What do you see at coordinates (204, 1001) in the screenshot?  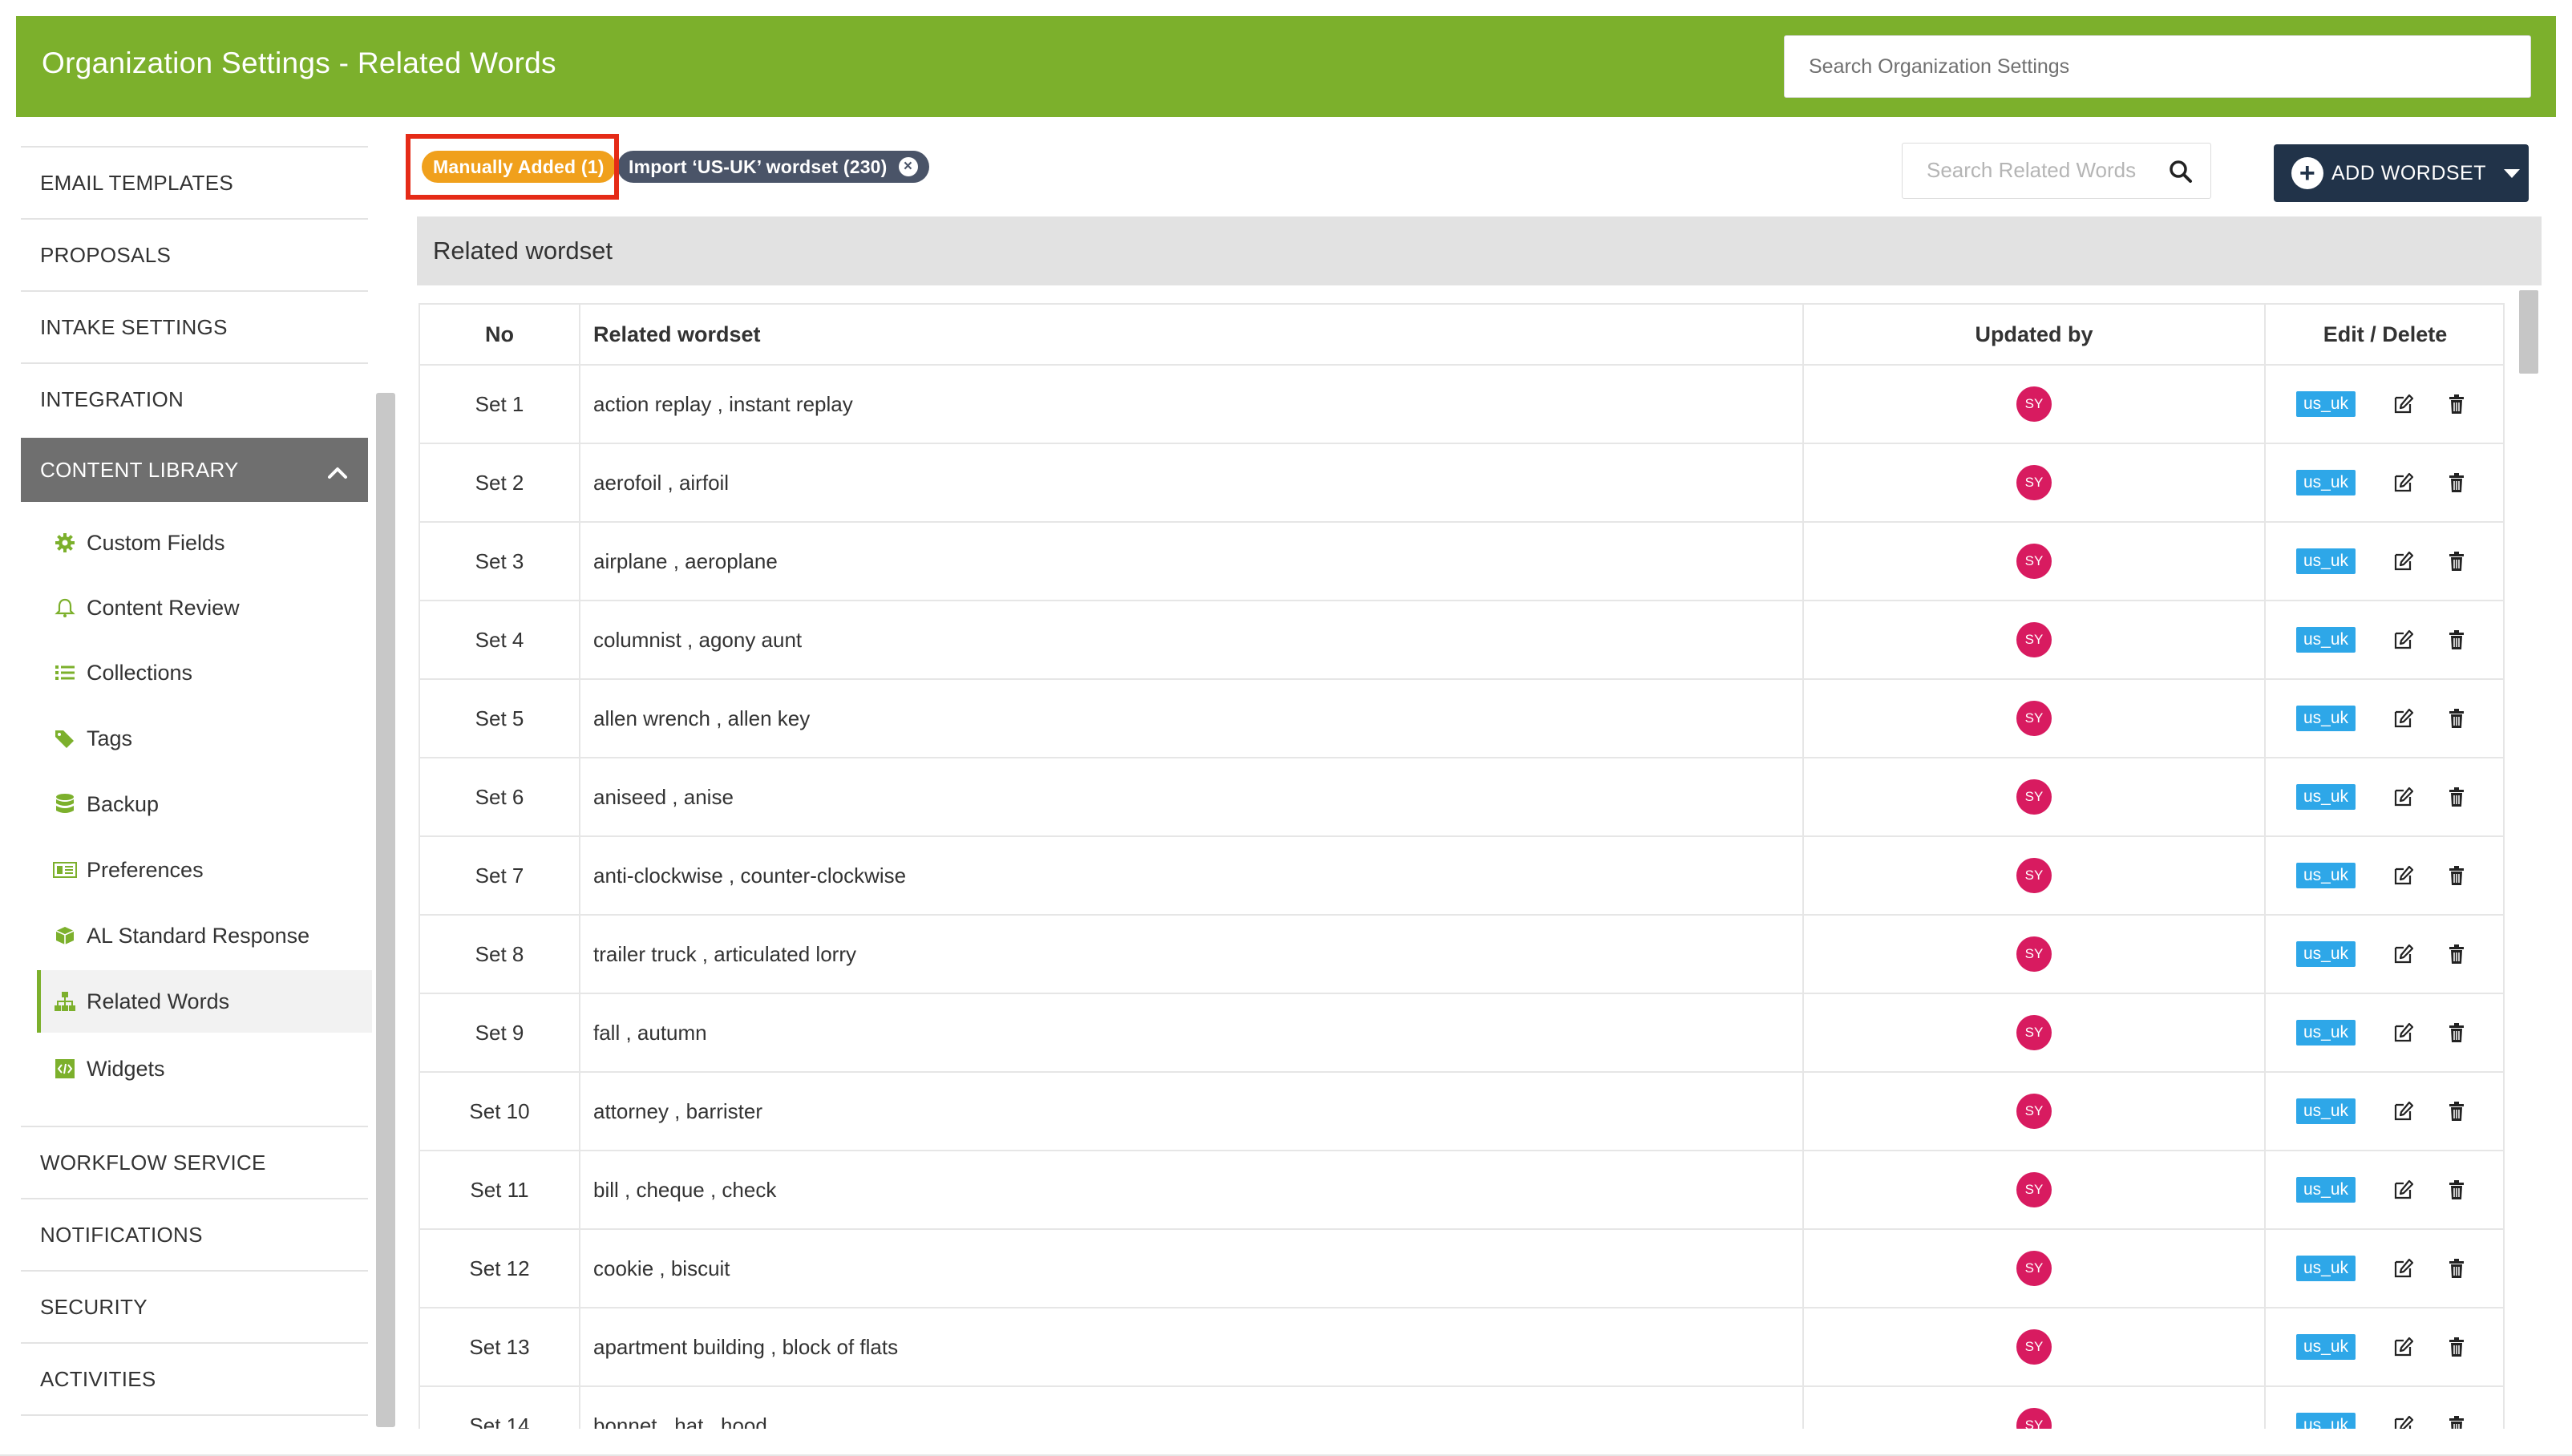 I see `sidebar-item-related-words: Related Words` at bounding box center [204, 1001].